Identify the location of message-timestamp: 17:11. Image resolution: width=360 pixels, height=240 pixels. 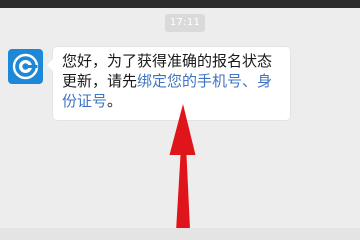
(185, 23).